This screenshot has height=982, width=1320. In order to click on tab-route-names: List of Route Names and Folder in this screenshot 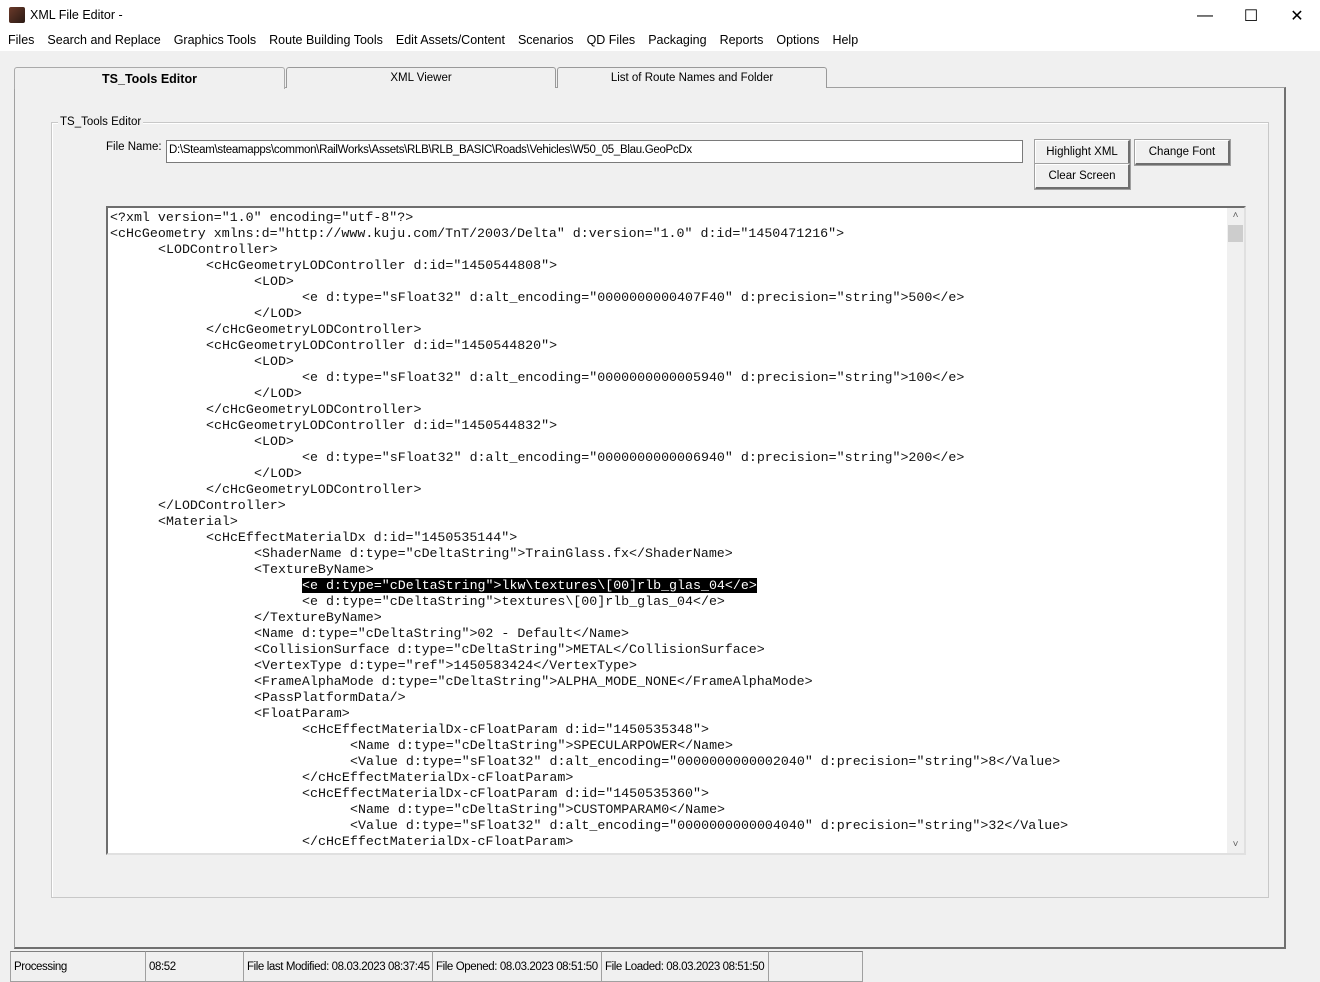, I will do `click(692, 77)`.